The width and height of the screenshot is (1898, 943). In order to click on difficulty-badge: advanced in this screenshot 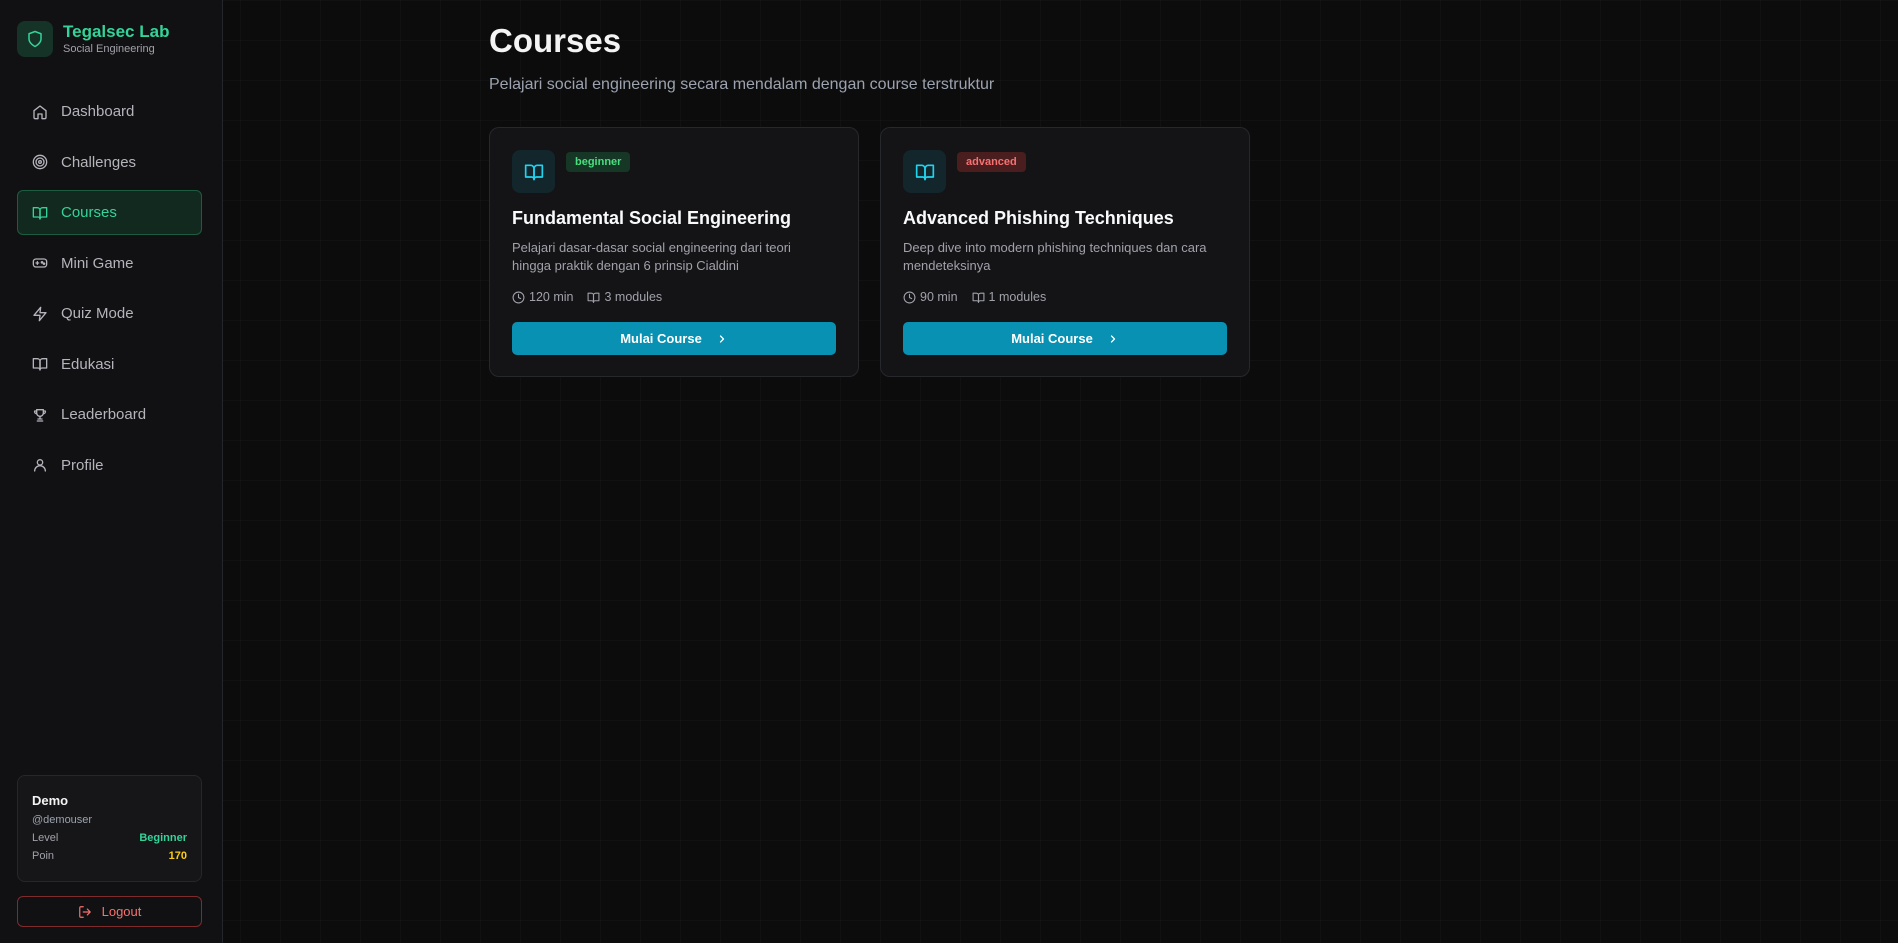, I will do `click(991, 162)`.